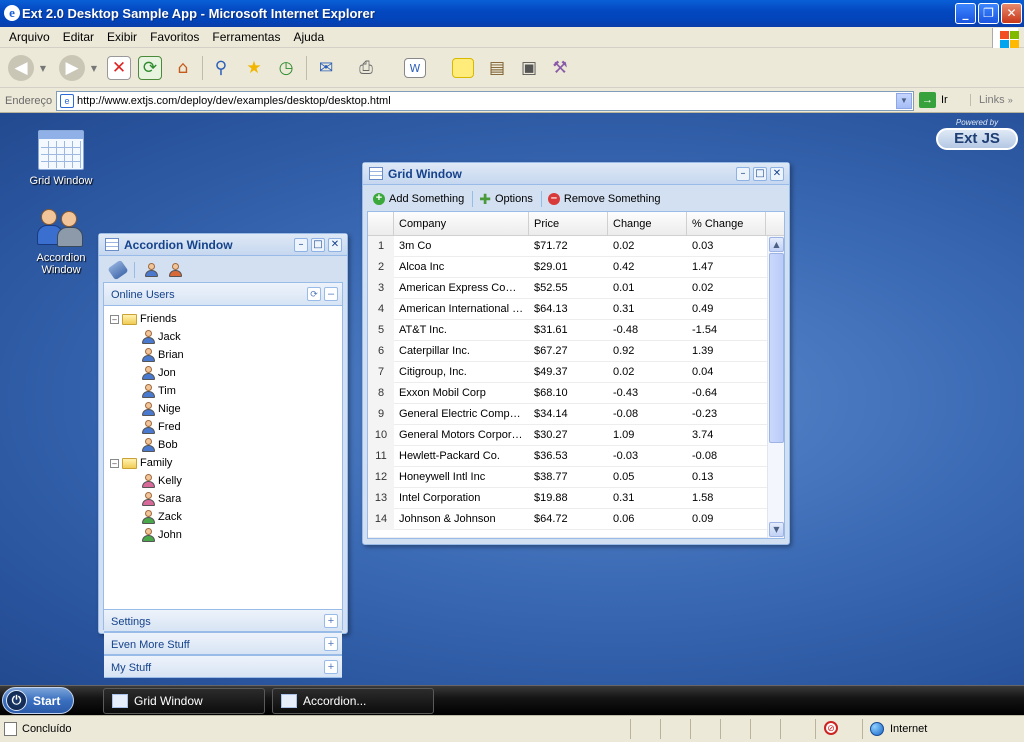 The width and height of the screenshot is (1024, 742). I want to click on tree-user-item: Brian, so click(162, 355).